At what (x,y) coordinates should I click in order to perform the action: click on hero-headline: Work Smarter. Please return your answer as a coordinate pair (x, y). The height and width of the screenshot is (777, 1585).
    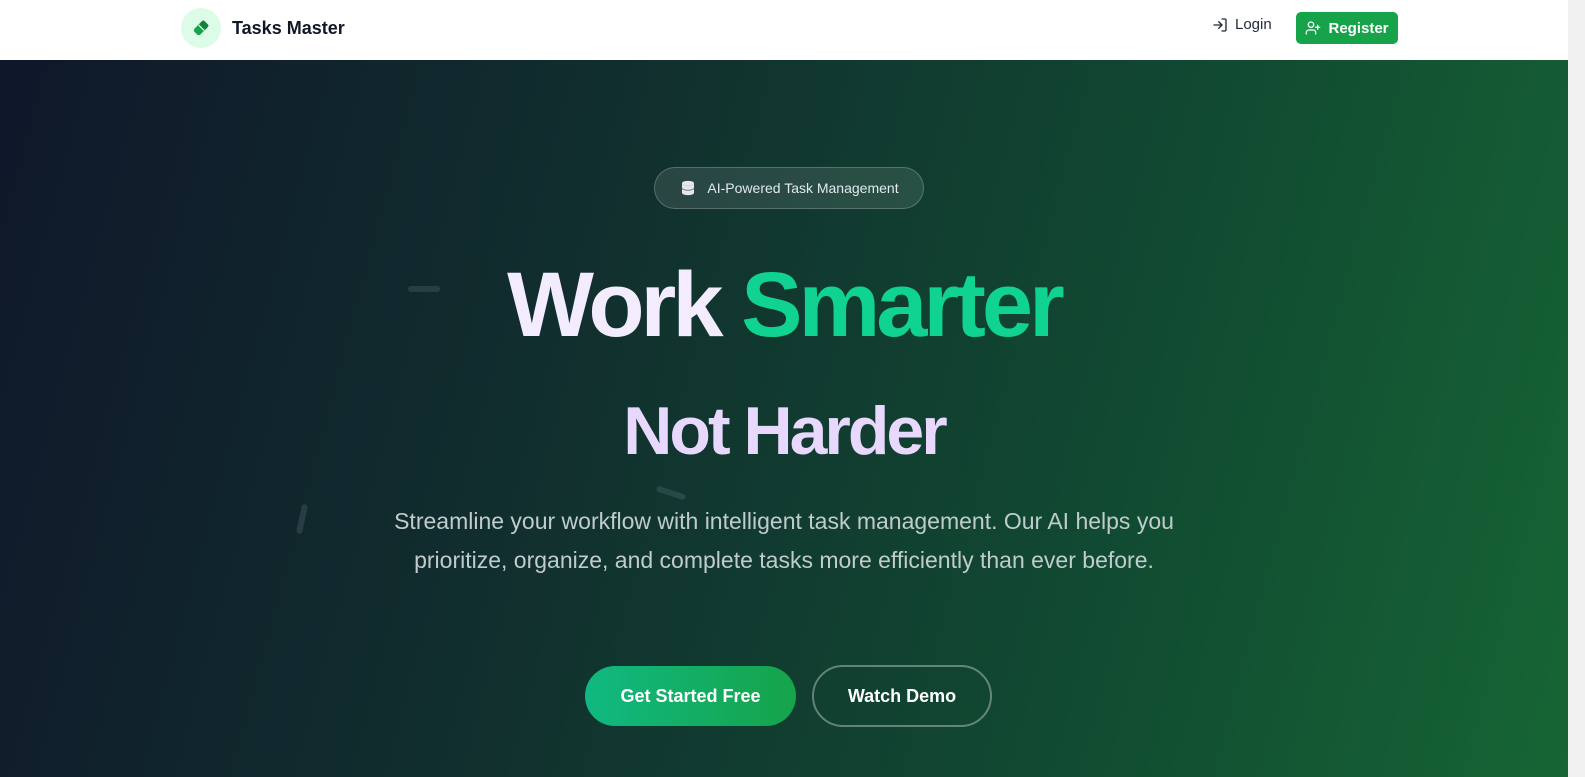
    Looking at the image, I should click on (784, 305).